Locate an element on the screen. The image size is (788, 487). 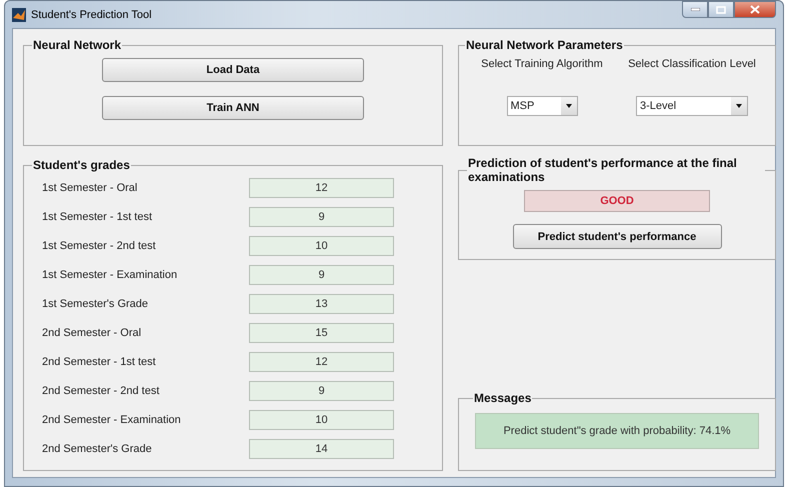
grade-label: 1st Semester - Examination is located at coordinates (109, 275).